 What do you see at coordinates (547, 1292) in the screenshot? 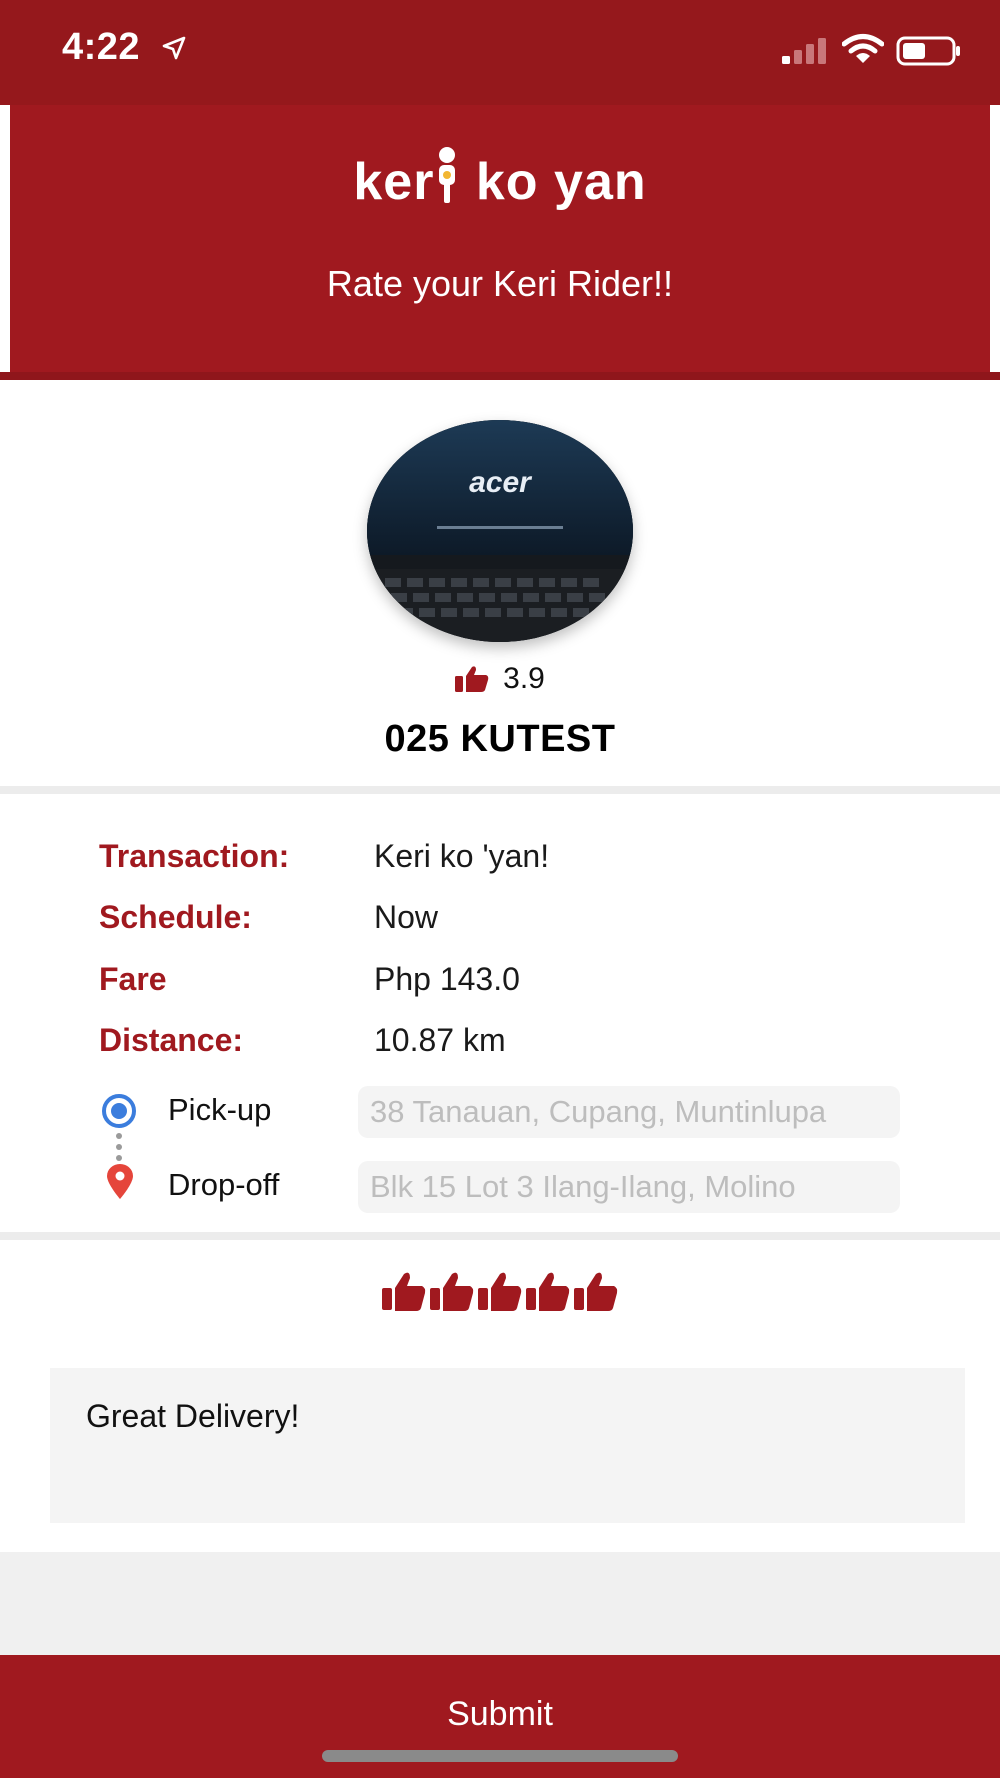
I see `thumbs-up-rating-4-icon` at bounding box center [547, 1292].